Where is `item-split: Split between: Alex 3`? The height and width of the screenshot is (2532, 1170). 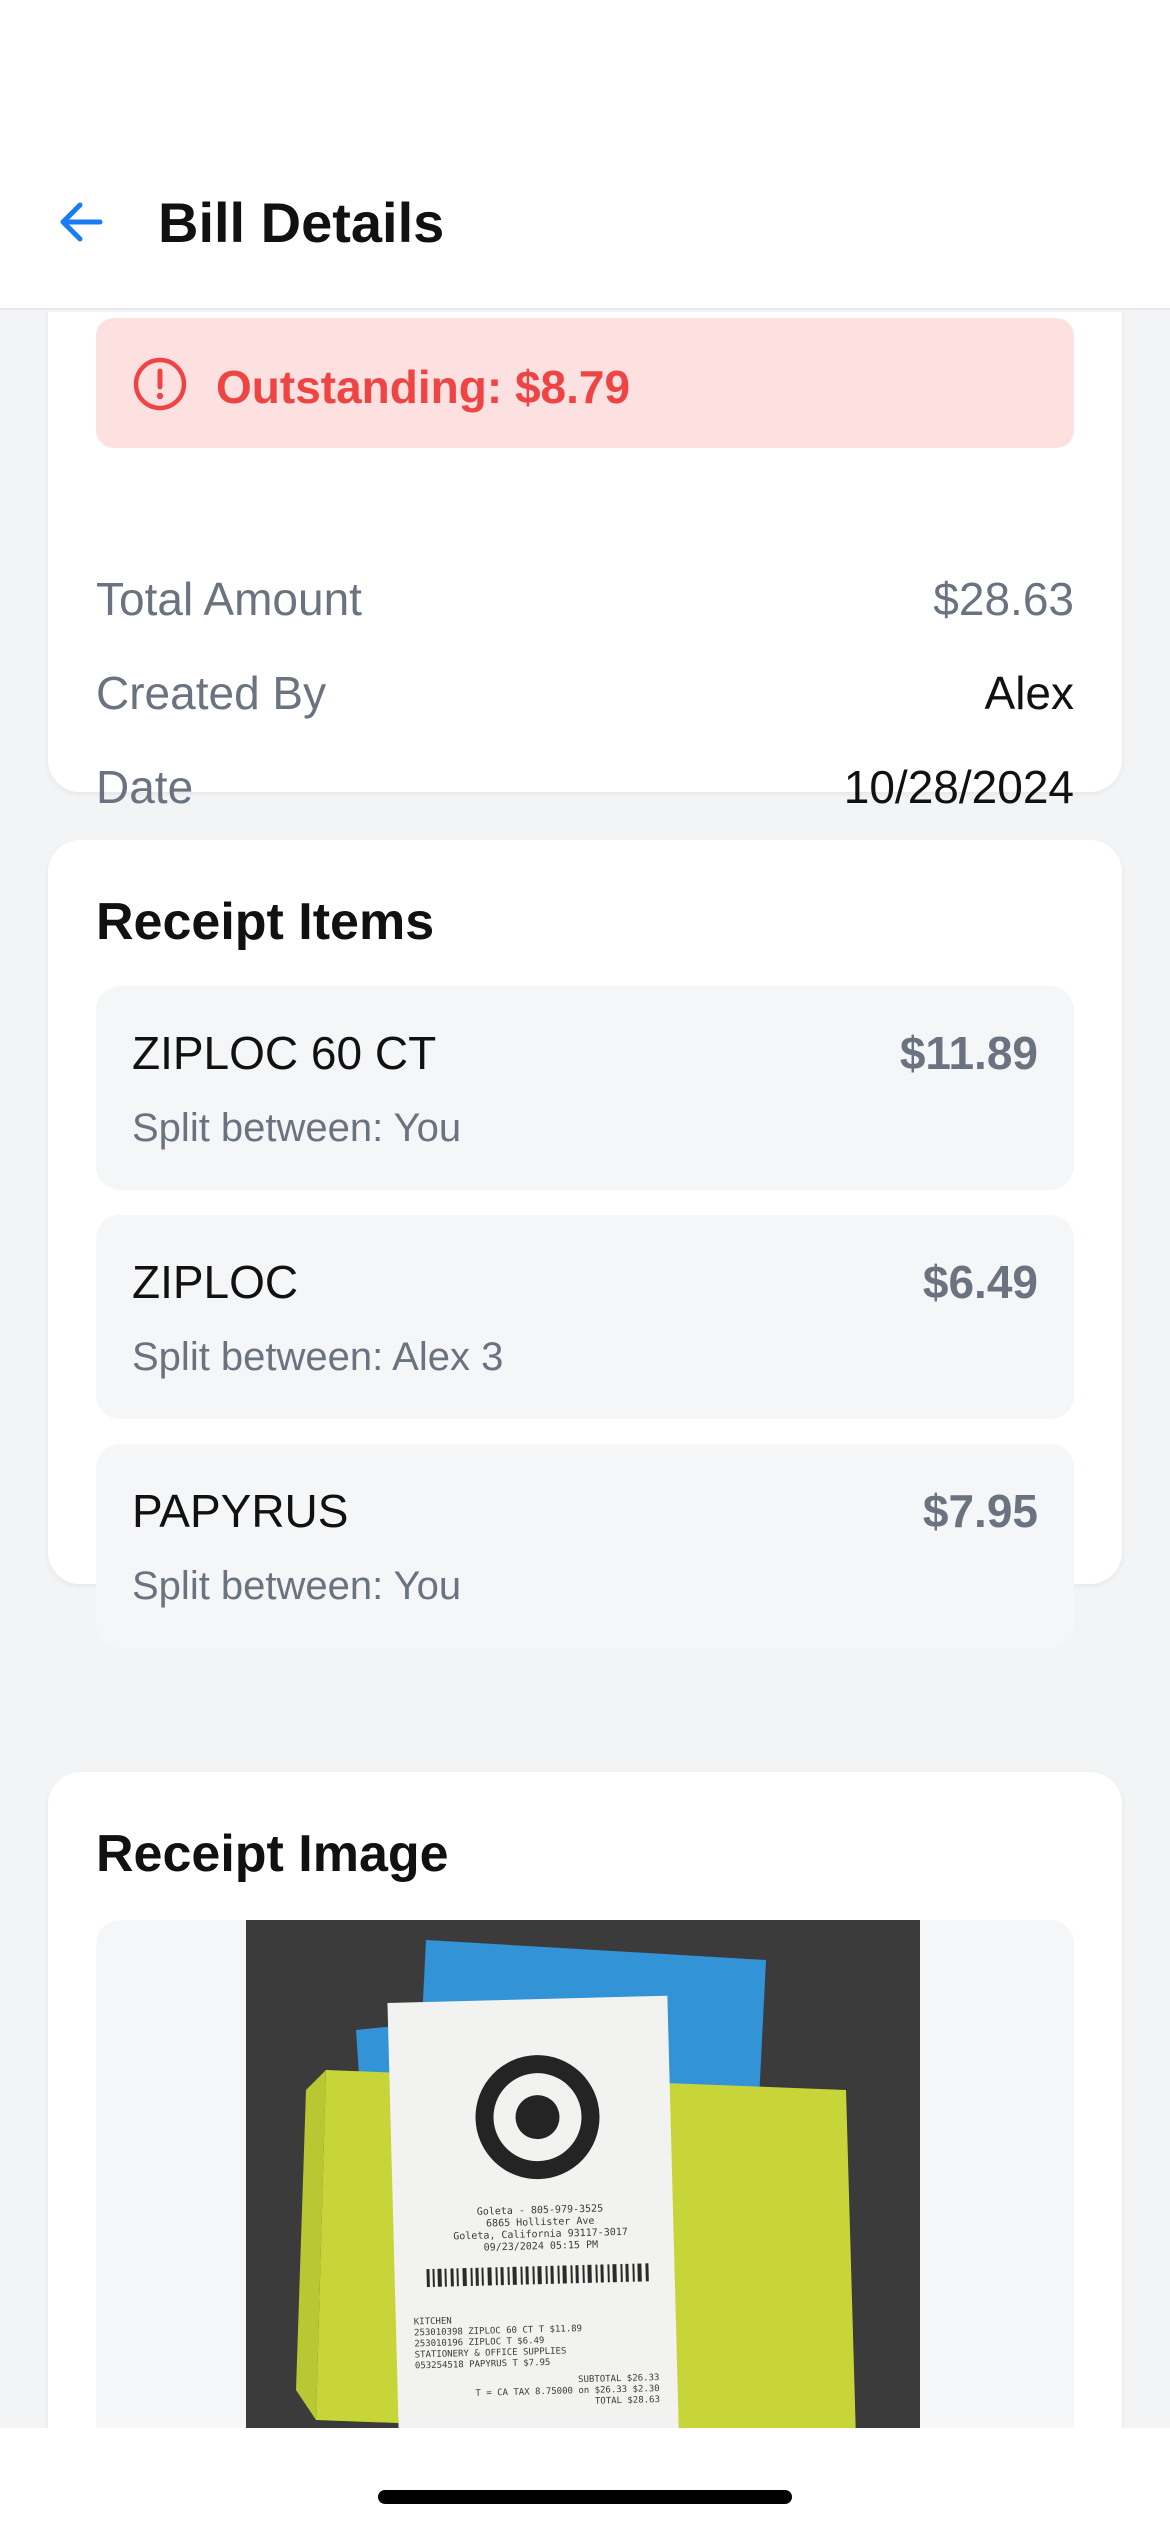
item-split: Split between: Alex 3 is located at coordinates (318, 1357).